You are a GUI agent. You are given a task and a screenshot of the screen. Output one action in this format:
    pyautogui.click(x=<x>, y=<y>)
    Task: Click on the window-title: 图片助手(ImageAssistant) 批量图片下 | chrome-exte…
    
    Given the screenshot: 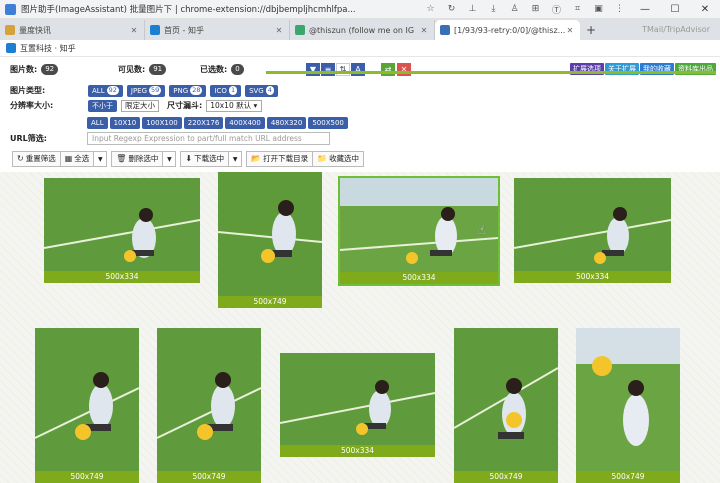 What is the action you would take?
    pyautogui.click(x=188, y=10)
    